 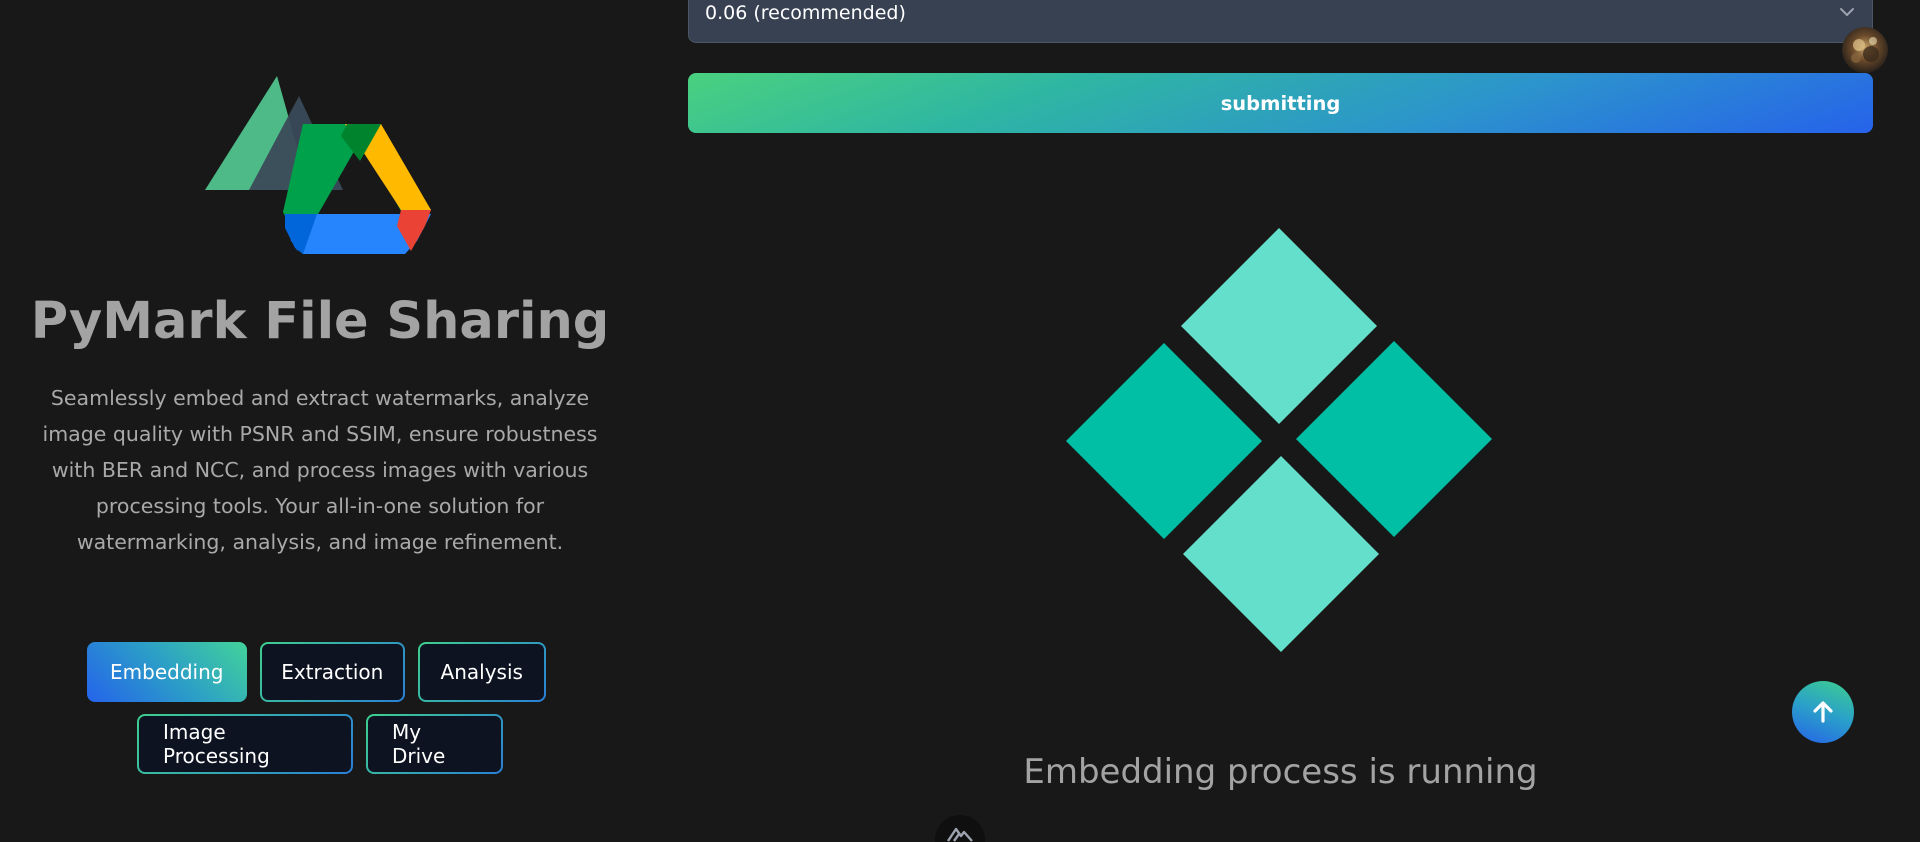 What do you see at coordinates (320, 321) in the screenshot?
I see `app-title: PyMark File Sharing` at bounding box center [320, 321].